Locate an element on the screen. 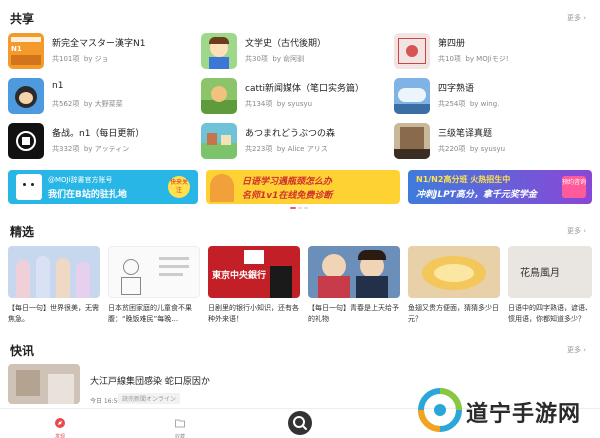 This screenshot has height=438, width=600. shared-section-title: 共享 is located at coordinates (22, 19).